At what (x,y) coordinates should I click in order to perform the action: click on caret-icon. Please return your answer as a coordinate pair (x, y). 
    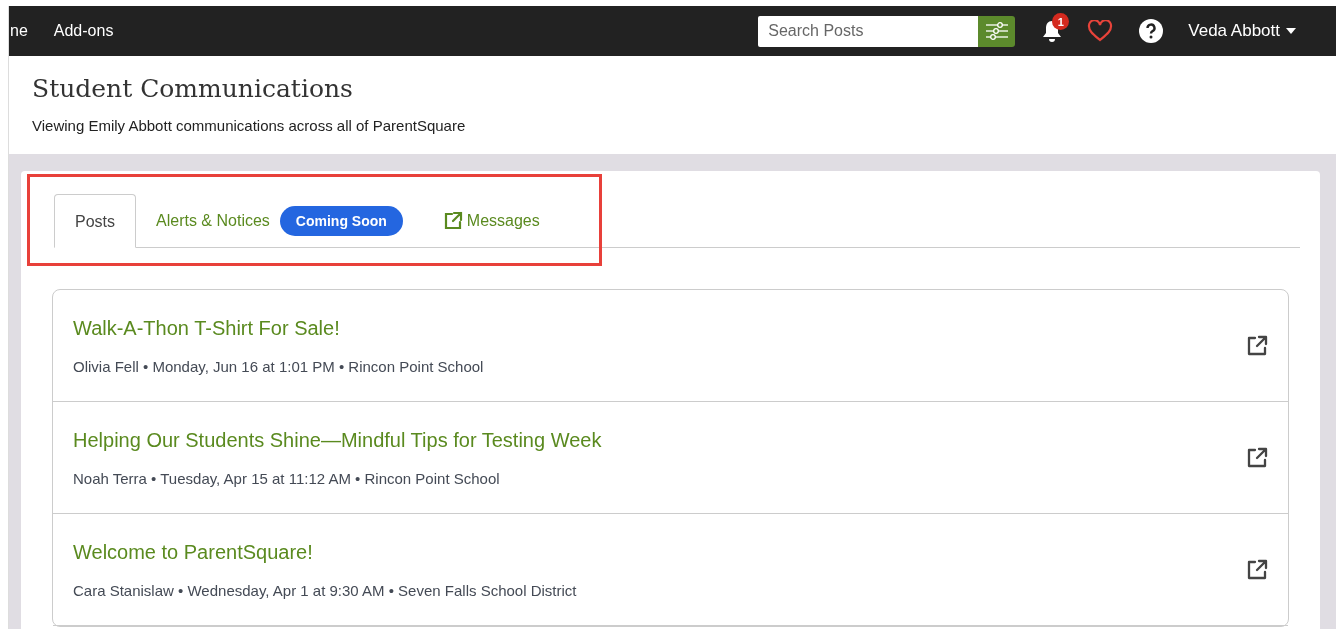
    Looking at the image, I should click on (1291, 31).